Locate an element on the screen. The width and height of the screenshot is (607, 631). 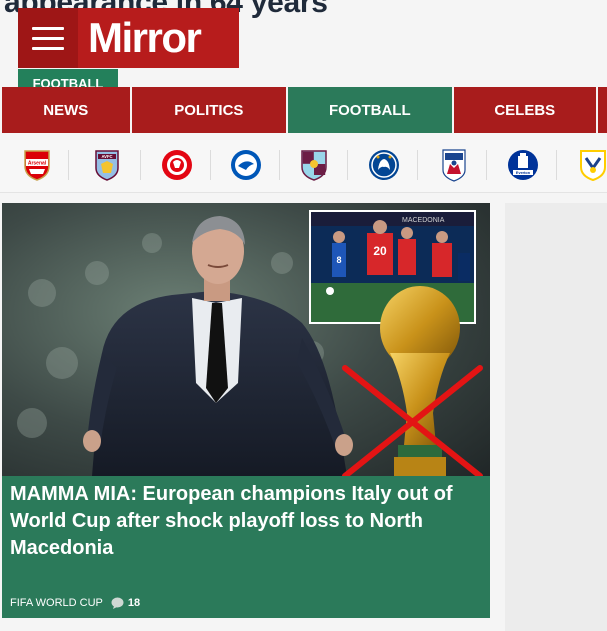
site-header: Mirror is located at coordinates (128, 38).